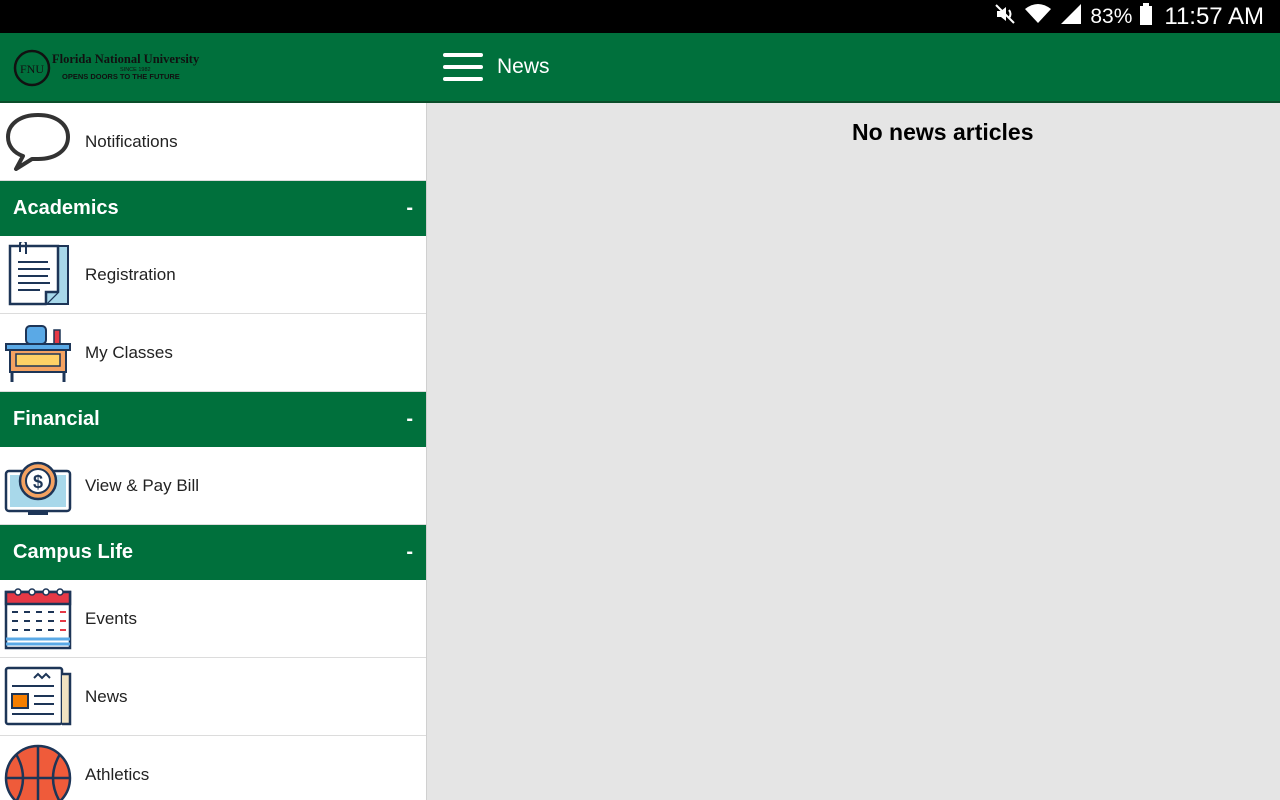  I want to click on empty-state-message: No news articles, so click(943, 132).